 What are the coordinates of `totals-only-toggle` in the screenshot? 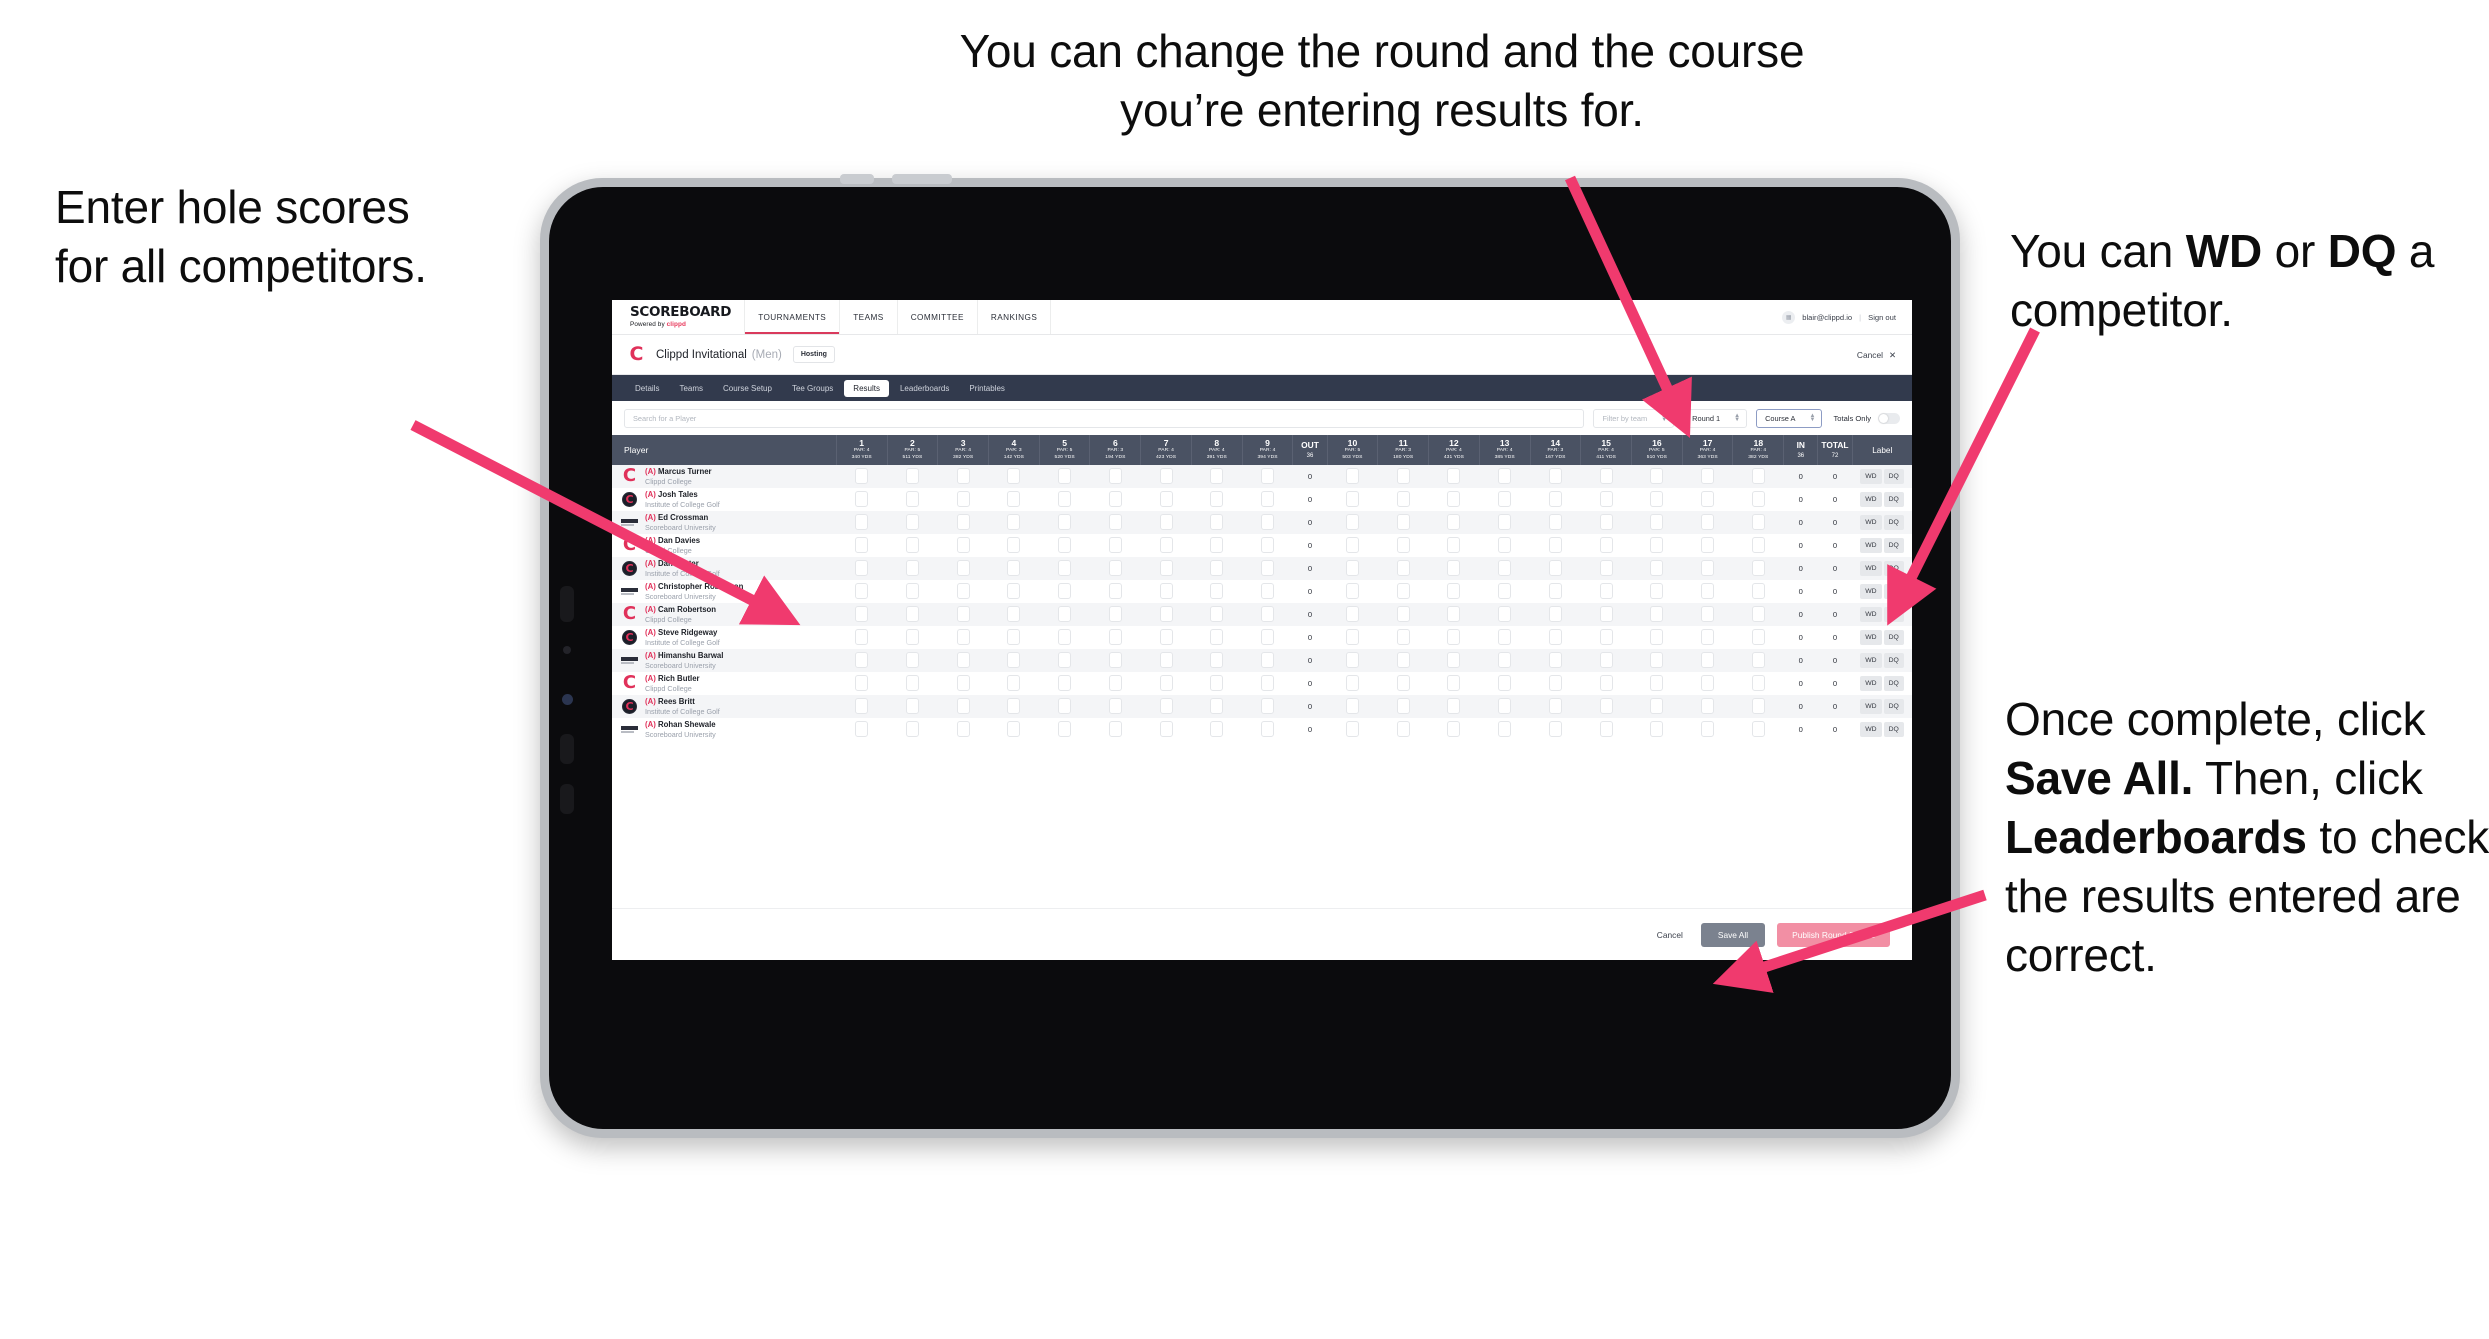 It's located at (1889, 418).